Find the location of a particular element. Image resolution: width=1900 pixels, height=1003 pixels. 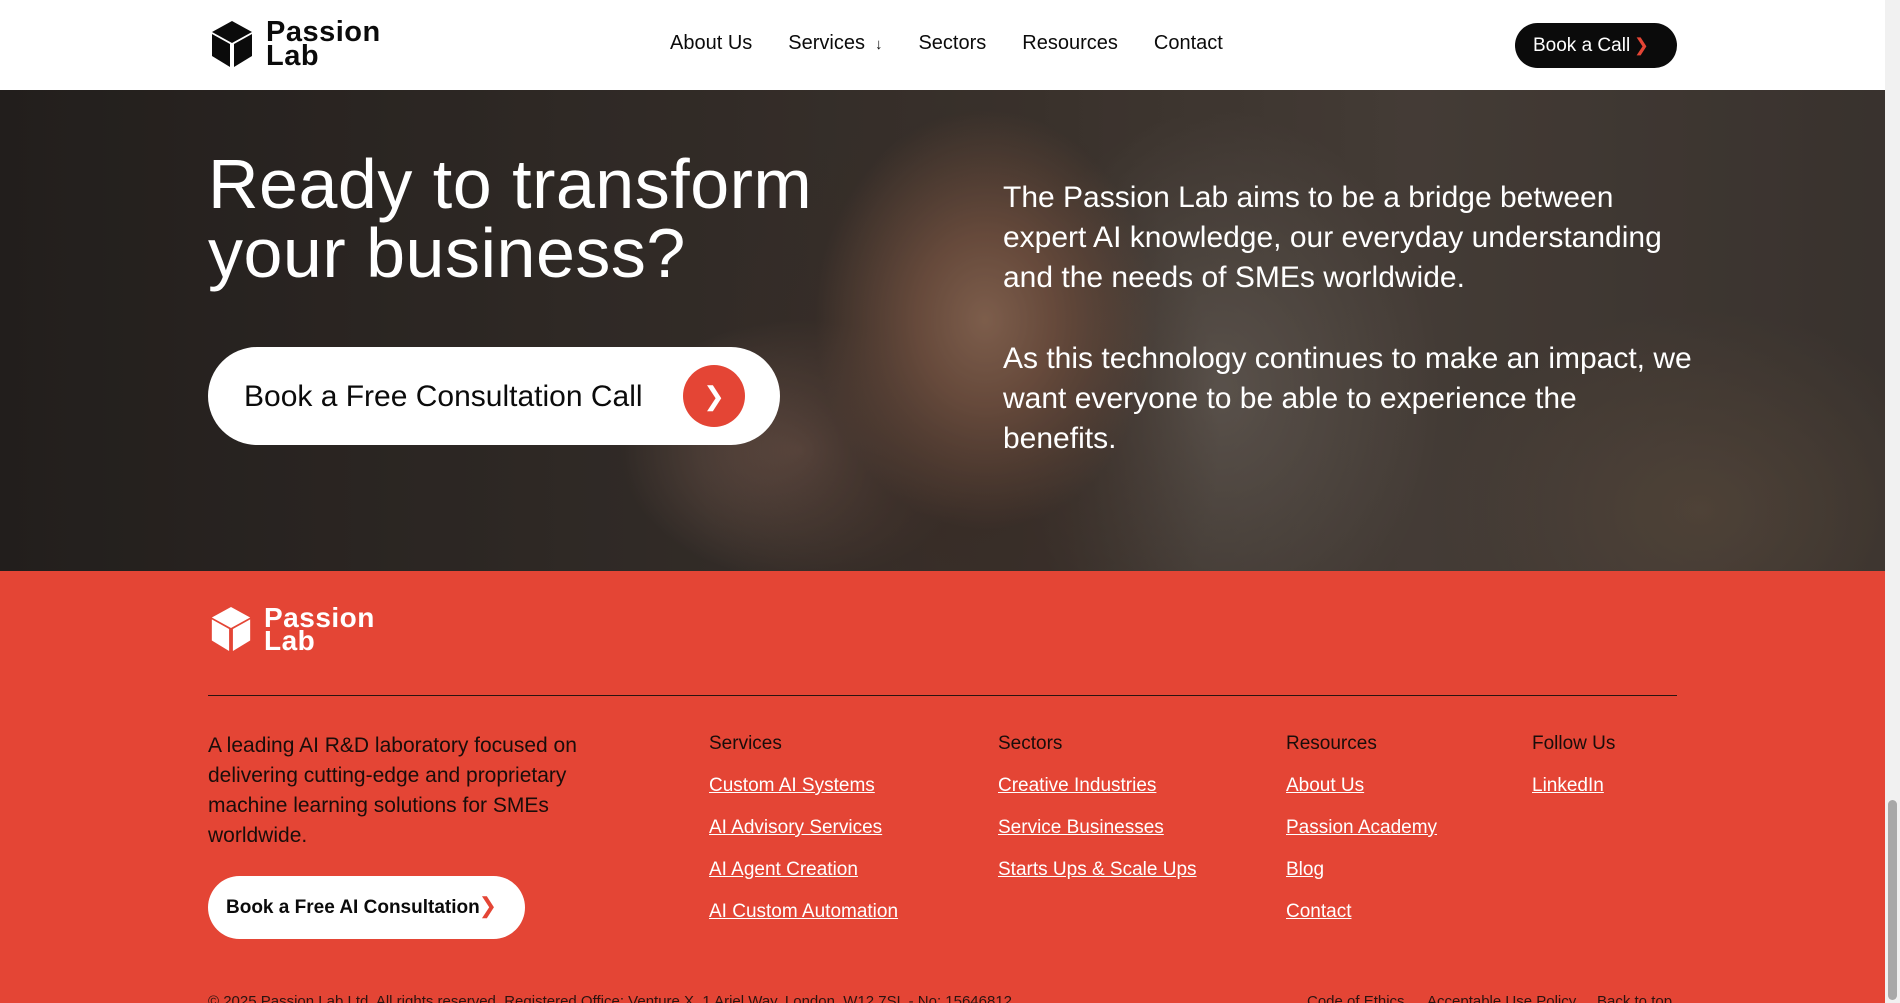

nav-sectors-label: Sectors is located at coordinates (952, 43).